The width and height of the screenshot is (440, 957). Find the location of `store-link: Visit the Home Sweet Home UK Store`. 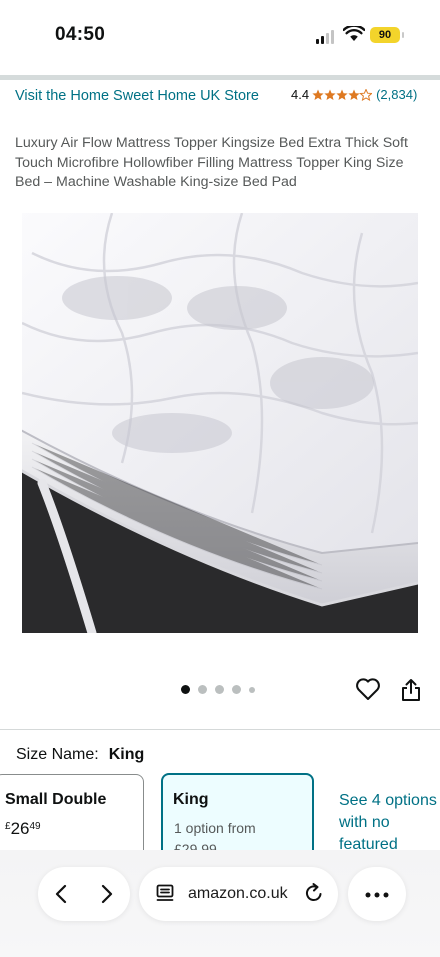

store-link: Visit the Home Sweet Home UK Store is located at coordinates (140, 96).